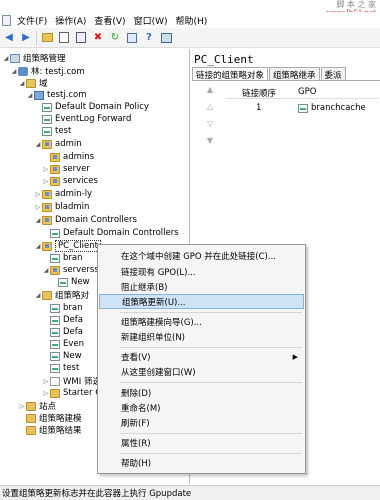 This screenshot has height=500, width=380. I want to click on tree-item-results: 组策略结果, so click(54, 430).